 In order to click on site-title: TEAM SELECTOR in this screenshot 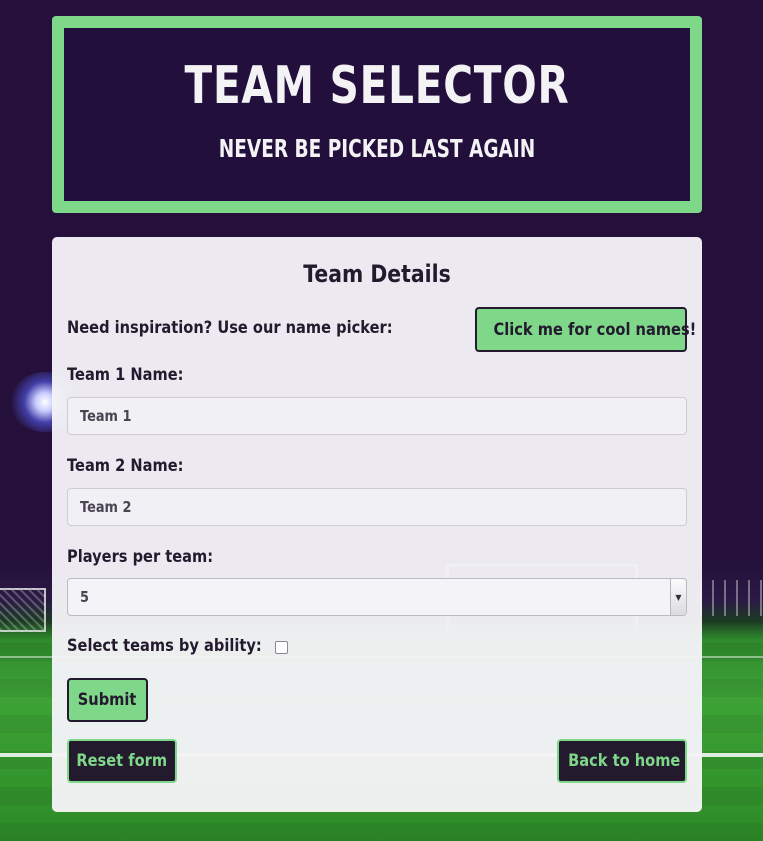, I will do `click(377, 86)`.